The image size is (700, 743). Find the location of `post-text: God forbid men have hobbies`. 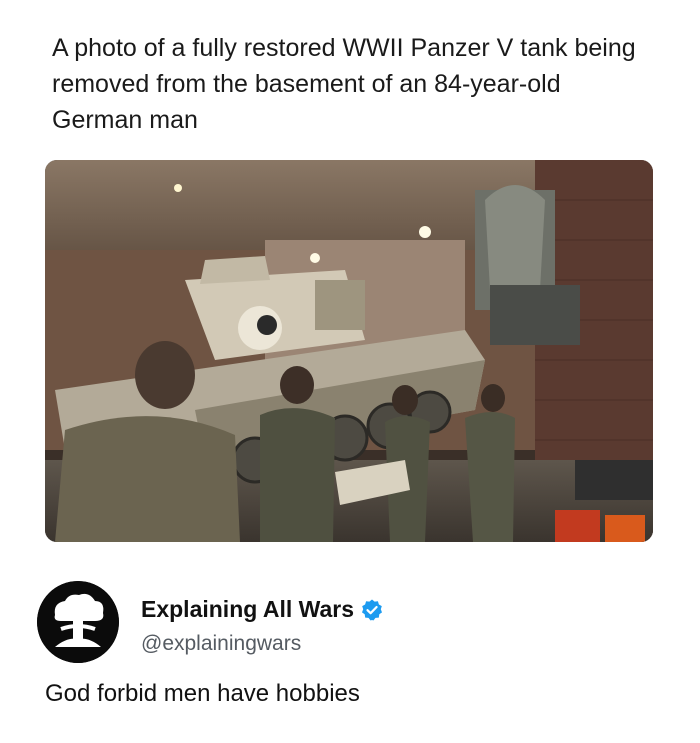

post-text: God forbid men have hobbies is located at coordinates (202, 693).